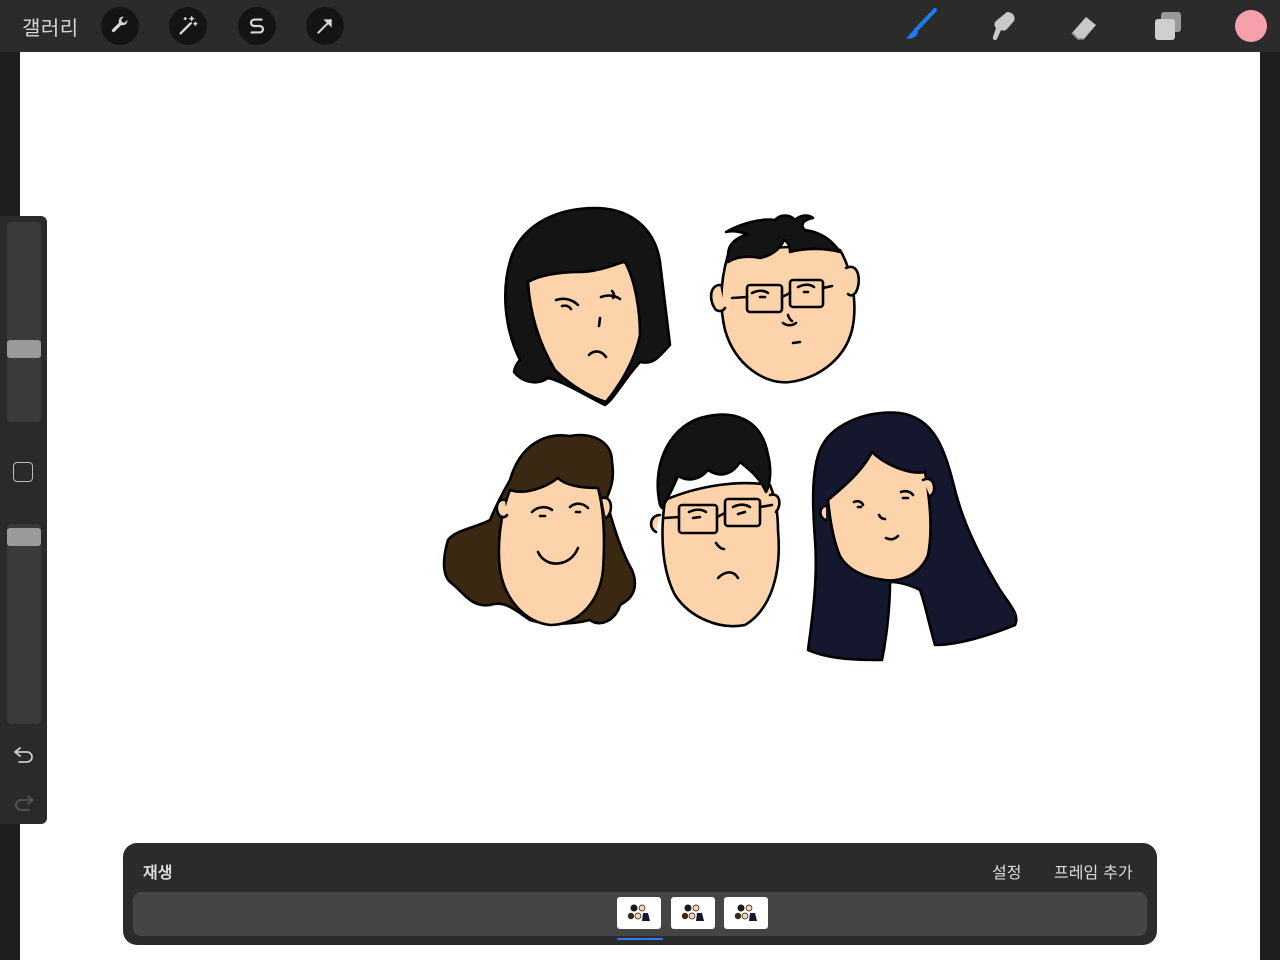 Image resolution: width=1280 pixels, height=960 pixels. Describe the element at coordinates (24, 537) in the screenshot. I see `opacity-slider-thumb` at that location.